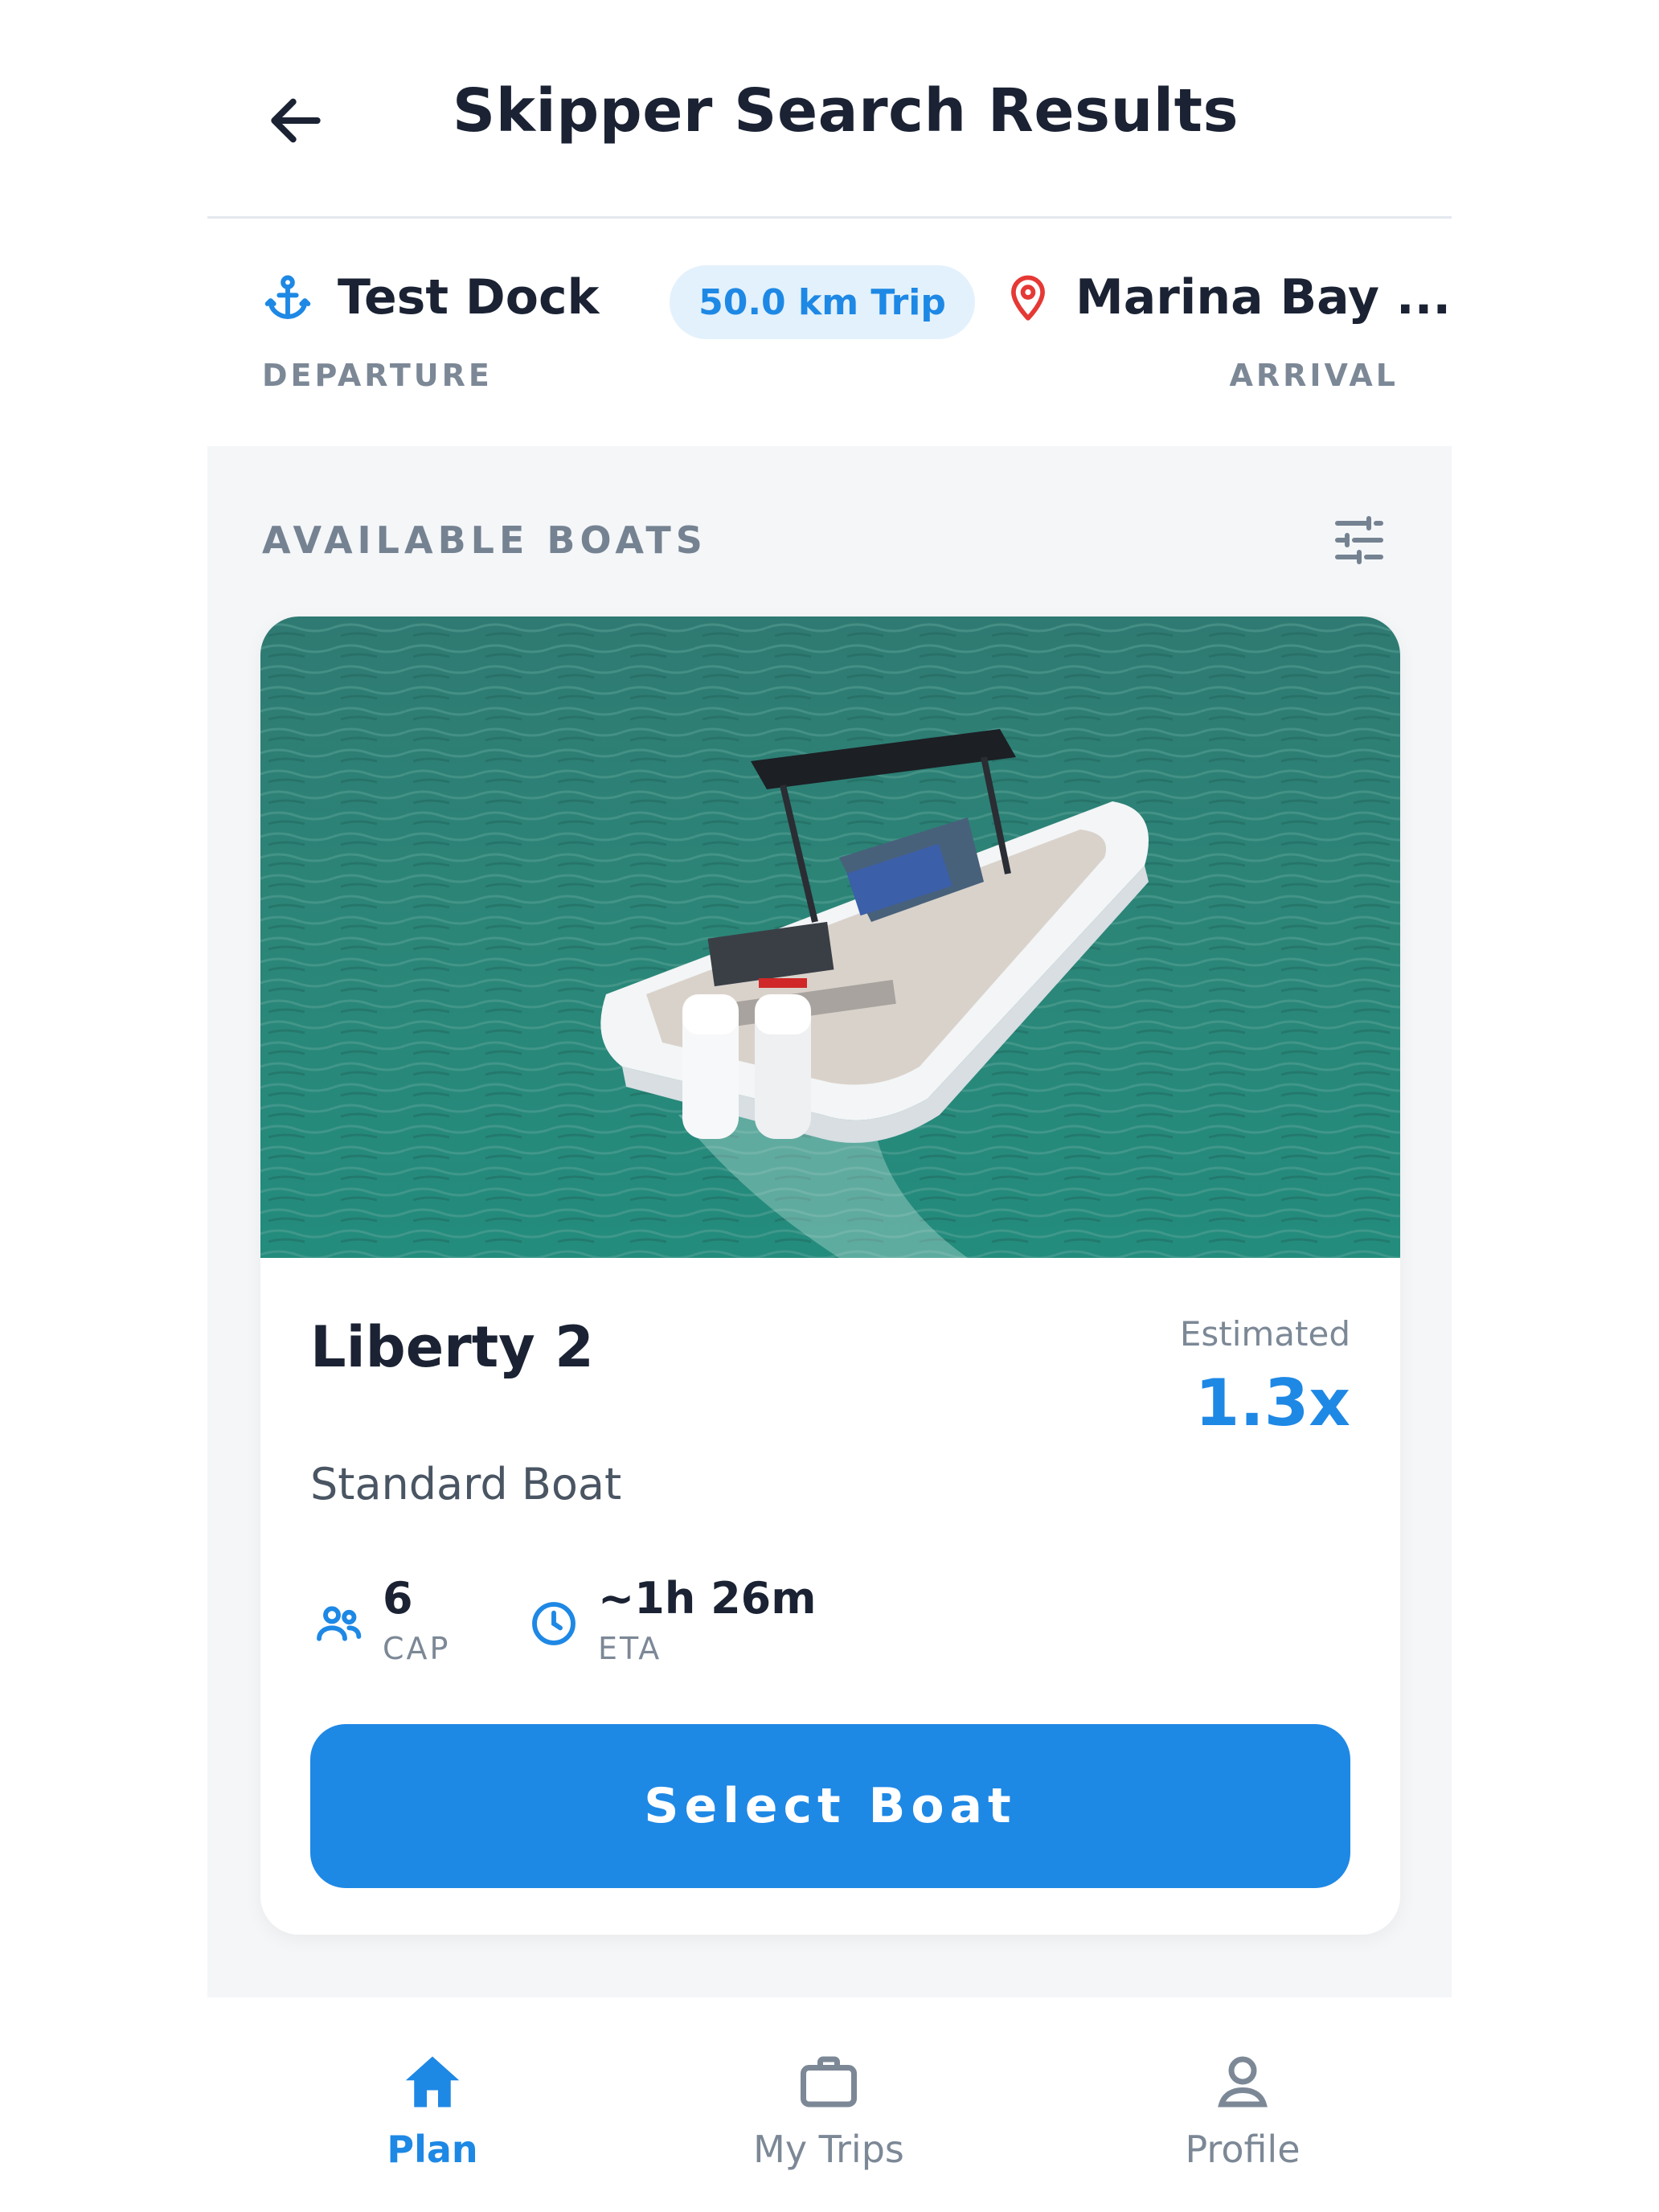 The width and height of the screenshot is (1659, 2212). I want to click on capacity-label: CAP, so click(417, 1648).